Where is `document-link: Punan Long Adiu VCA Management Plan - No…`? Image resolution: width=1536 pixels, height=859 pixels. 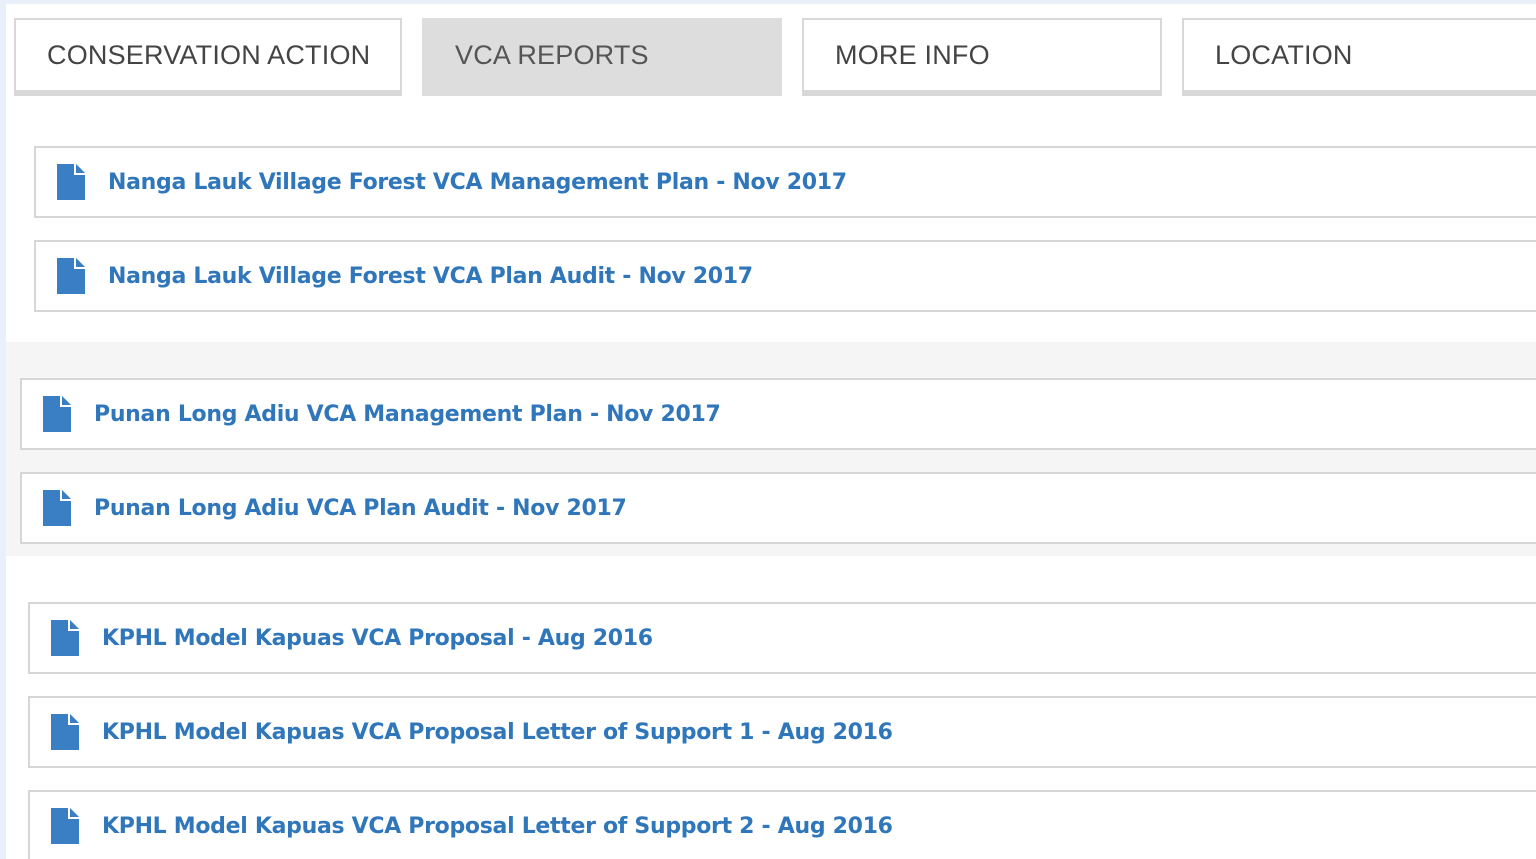
document-link: Punan Long Adiu VCA Management Plan - No… is located at coordinates (778, 414).